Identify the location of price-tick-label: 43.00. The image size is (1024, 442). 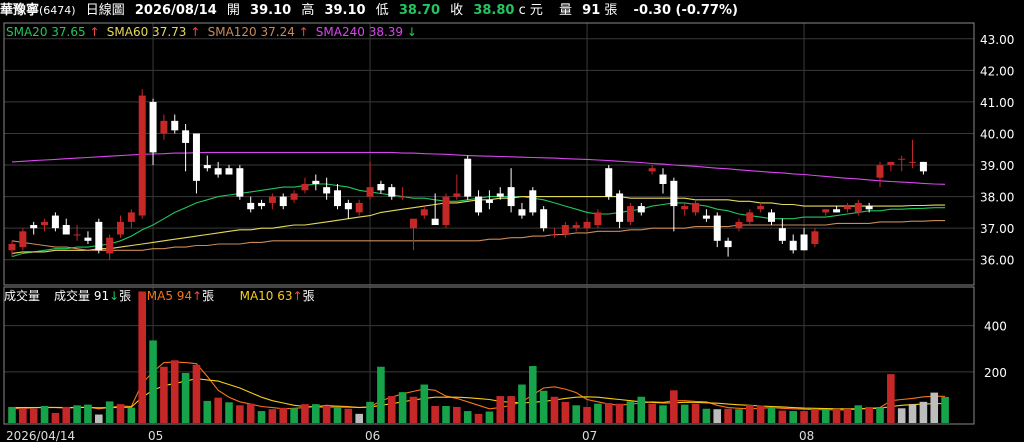
(997, 40).